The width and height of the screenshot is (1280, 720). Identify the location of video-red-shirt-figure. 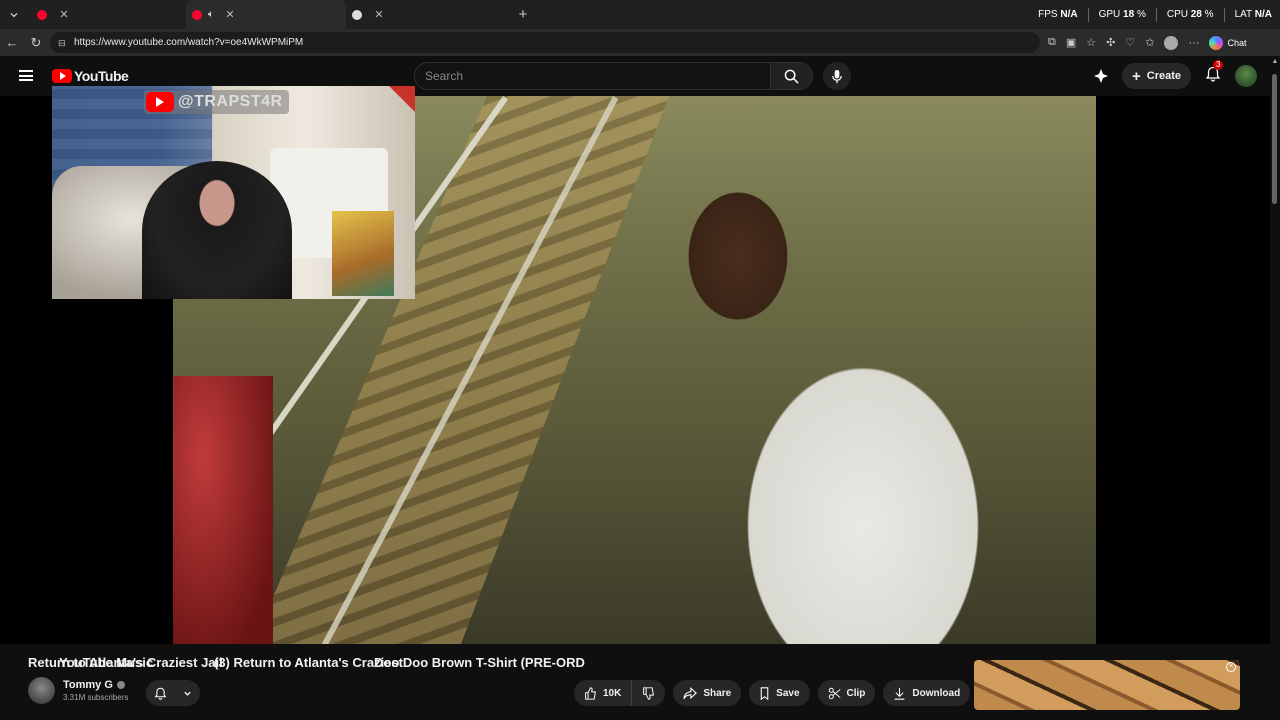
(223, 510).